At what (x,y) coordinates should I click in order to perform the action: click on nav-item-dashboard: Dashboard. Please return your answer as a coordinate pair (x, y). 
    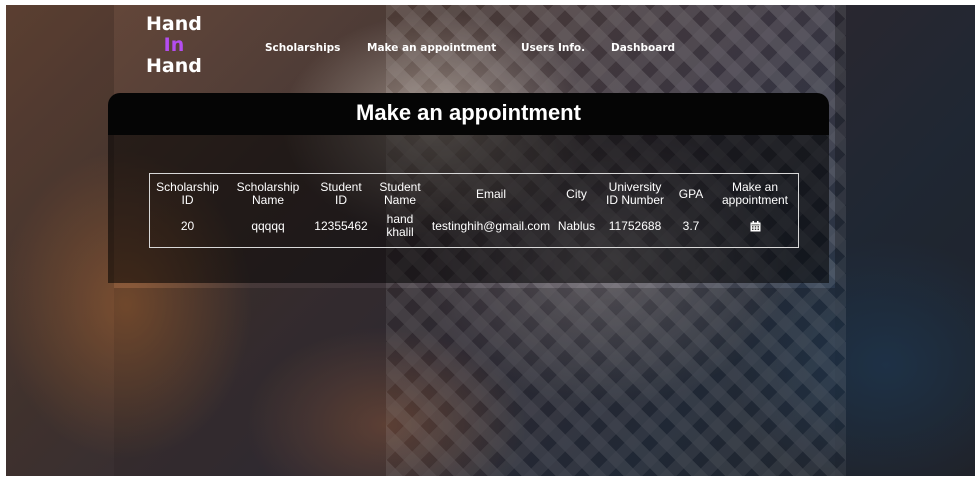
    Looking at the image, I should click on (643, 48).